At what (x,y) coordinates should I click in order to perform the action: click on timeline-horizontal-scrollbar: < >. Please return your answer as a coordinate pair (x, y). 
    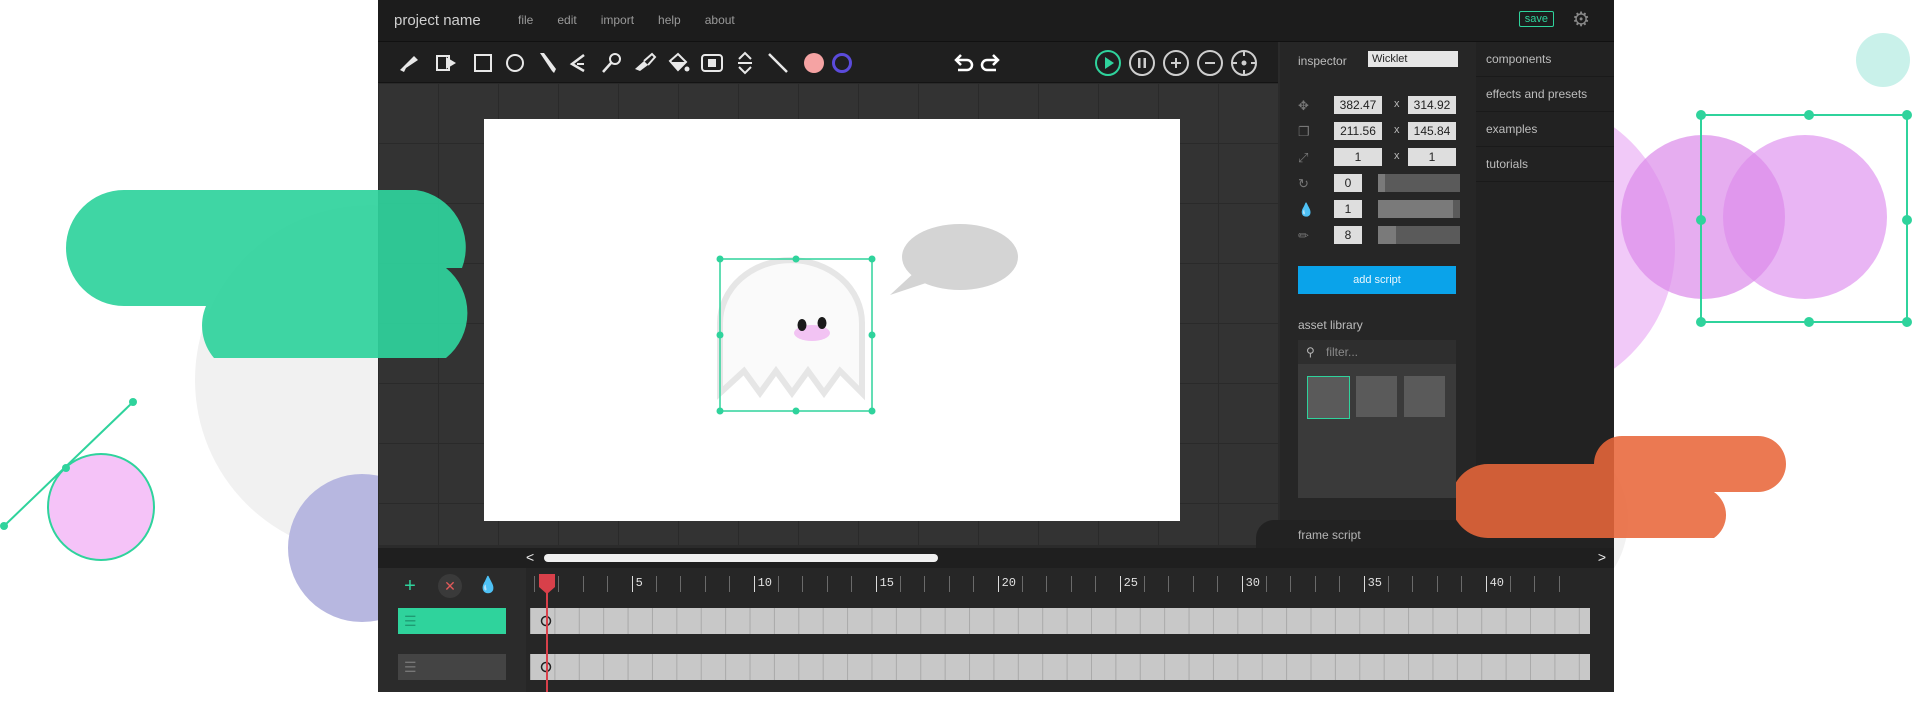
    Looking at the image, I should click on (996, 558).